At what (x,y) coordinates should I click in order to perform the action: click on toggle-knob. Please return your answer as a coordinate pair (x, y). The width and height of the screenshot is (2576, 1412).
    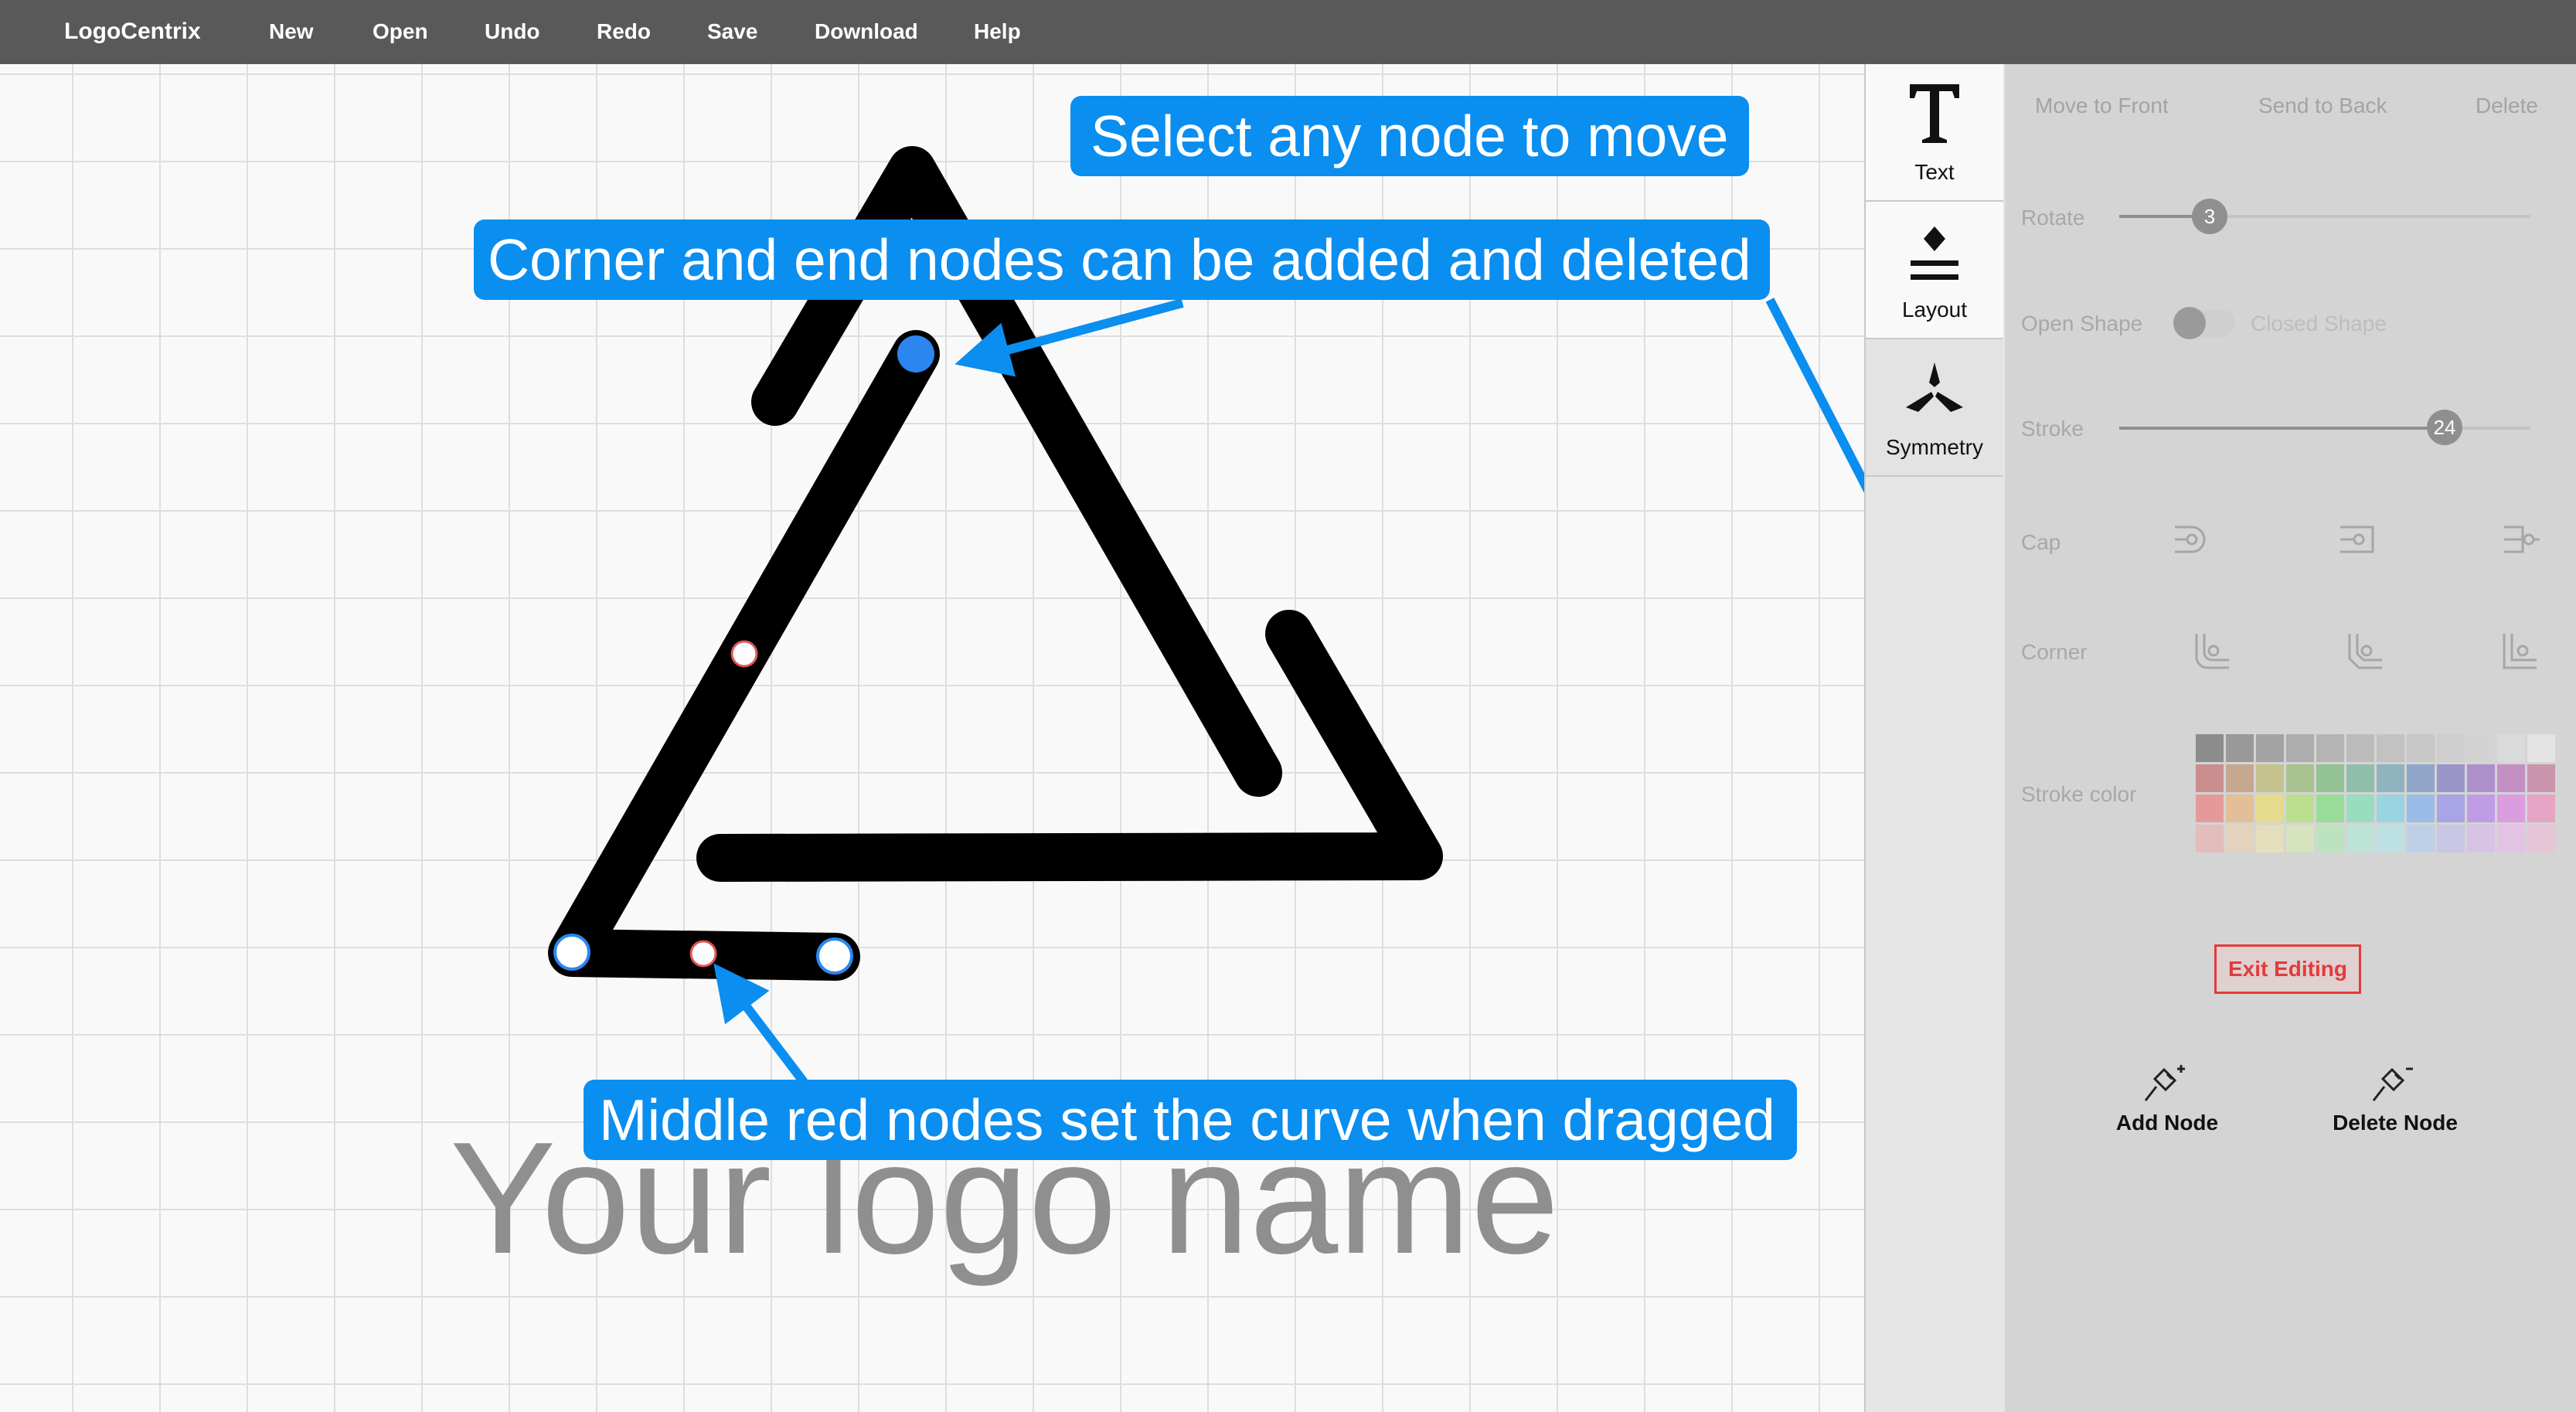
    Looking at the image, I should click on (2189, 323).